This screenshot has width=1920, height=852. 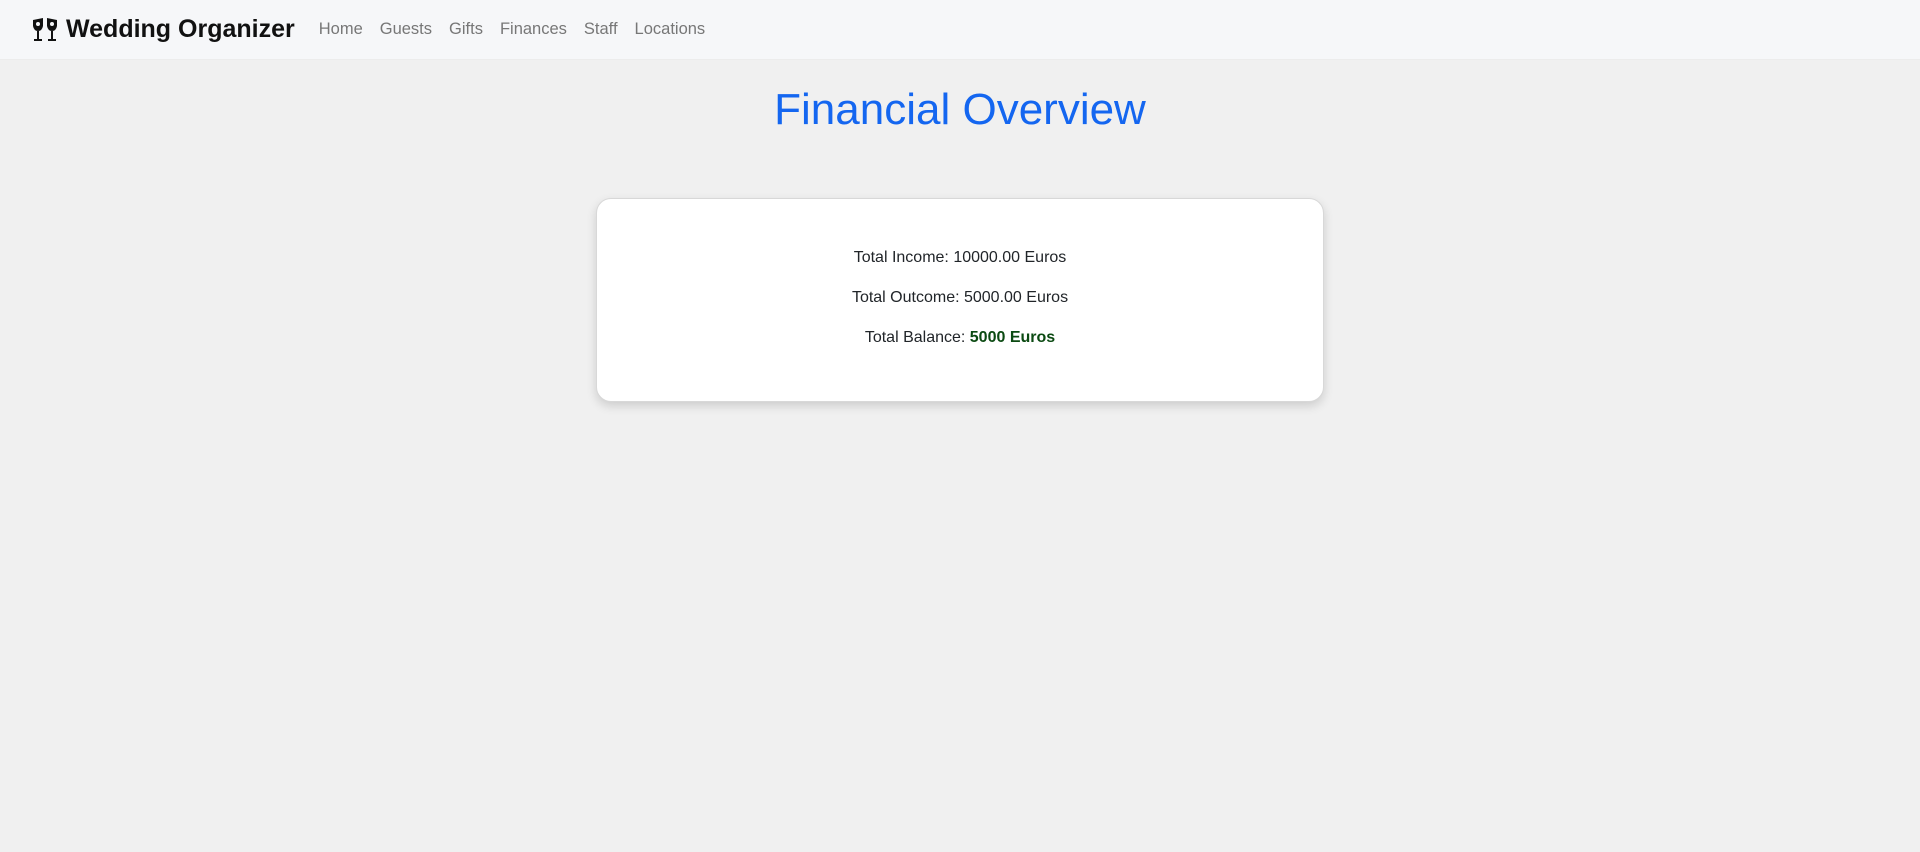 I want to click on nav-link-staff: Staff, so click(x=601, y=29).